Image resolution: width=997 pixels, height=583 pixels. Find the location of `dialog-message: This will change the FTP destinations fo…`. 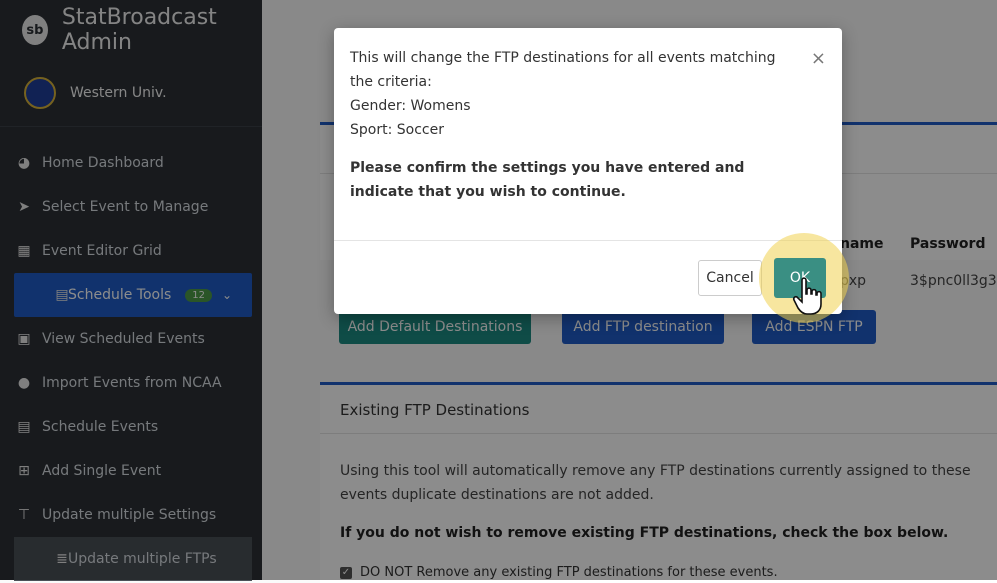

dialog-message: This will change the FTP destinations fo… is located at coordinates (563, 70).